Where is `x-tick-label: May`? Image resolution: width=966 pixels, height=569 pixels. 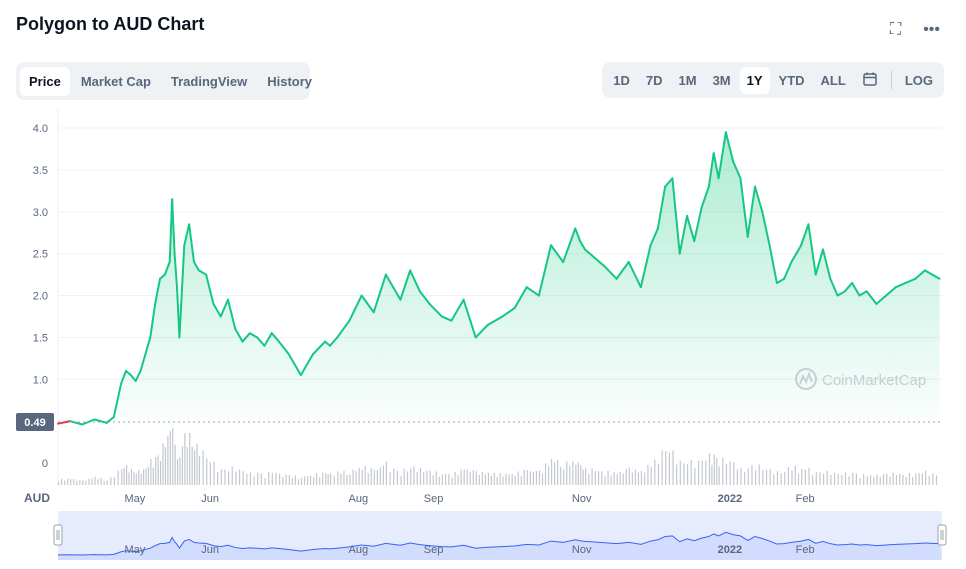
x-tick-label: May is located at coordinates (134, 499).